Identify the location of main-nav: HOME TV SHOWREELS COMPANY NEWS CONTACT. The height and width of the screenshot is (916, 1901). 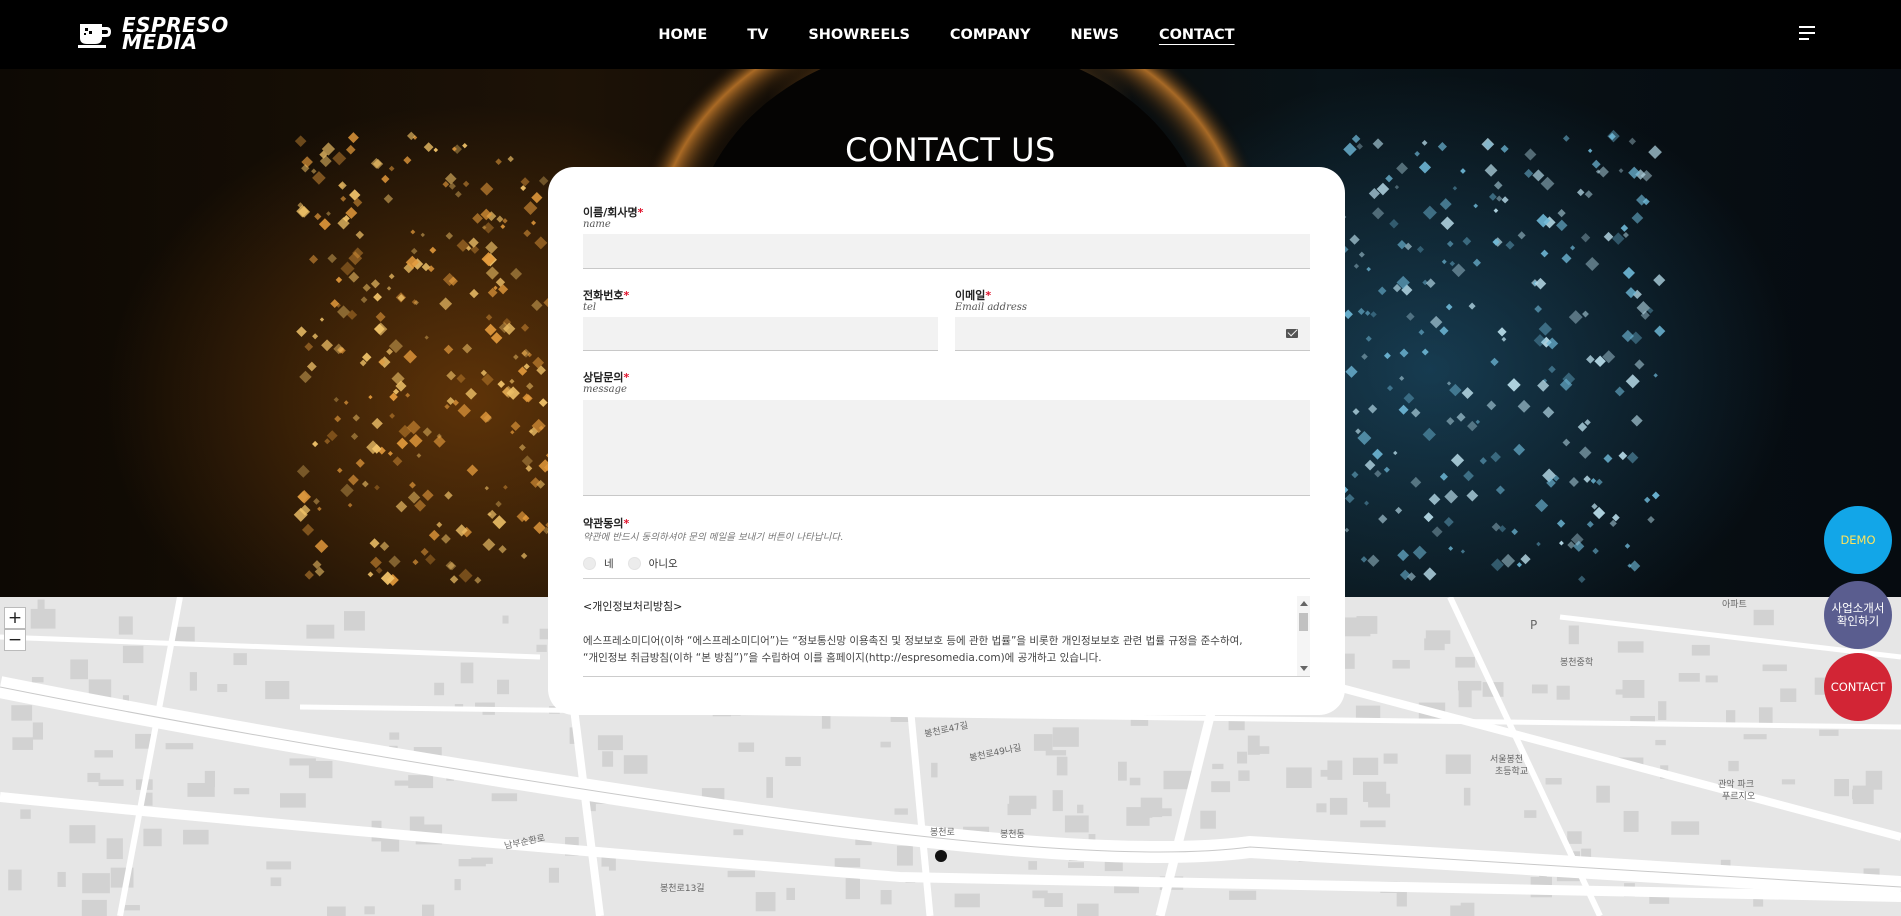
(950, 34).